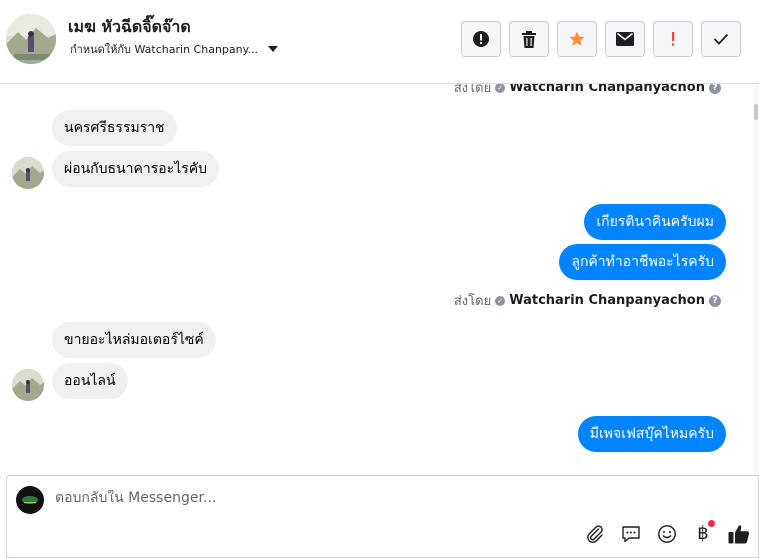 The height and width of the screenshot is (558, 759). I want to click on contact-avatar, so click(31, 39).